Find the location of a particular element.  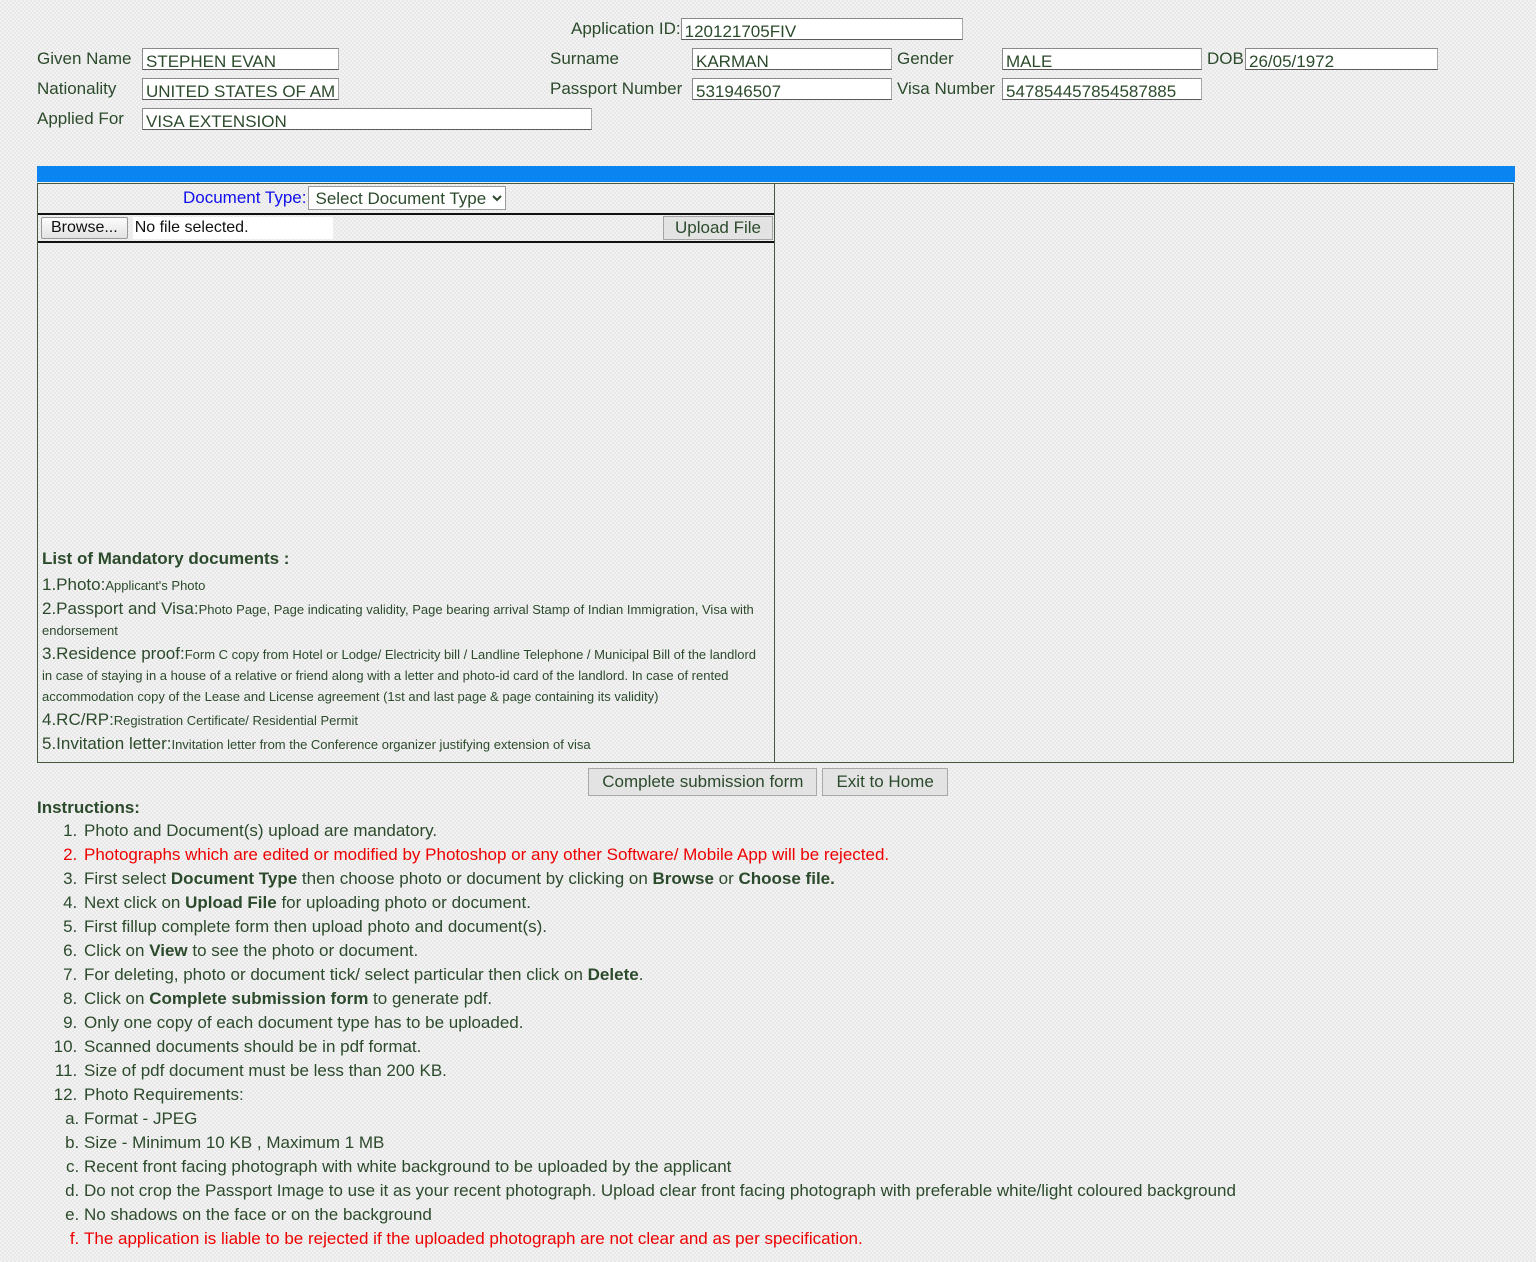

gender-field: MALE is located at coordinates (1102, 59).